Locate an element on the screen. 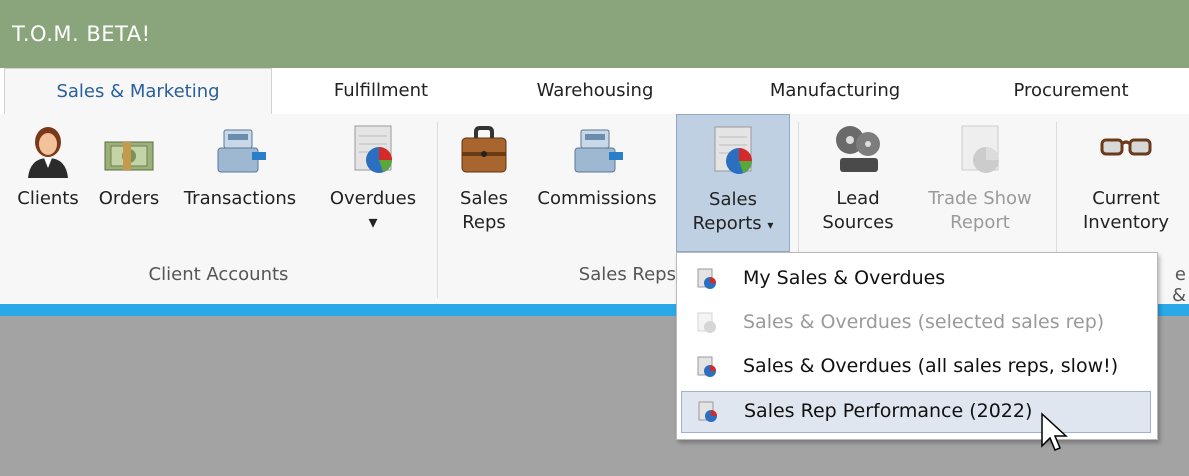  menu-item-my-sales-overdues: My Sales & Overdues is located at coordinates (915, 279).